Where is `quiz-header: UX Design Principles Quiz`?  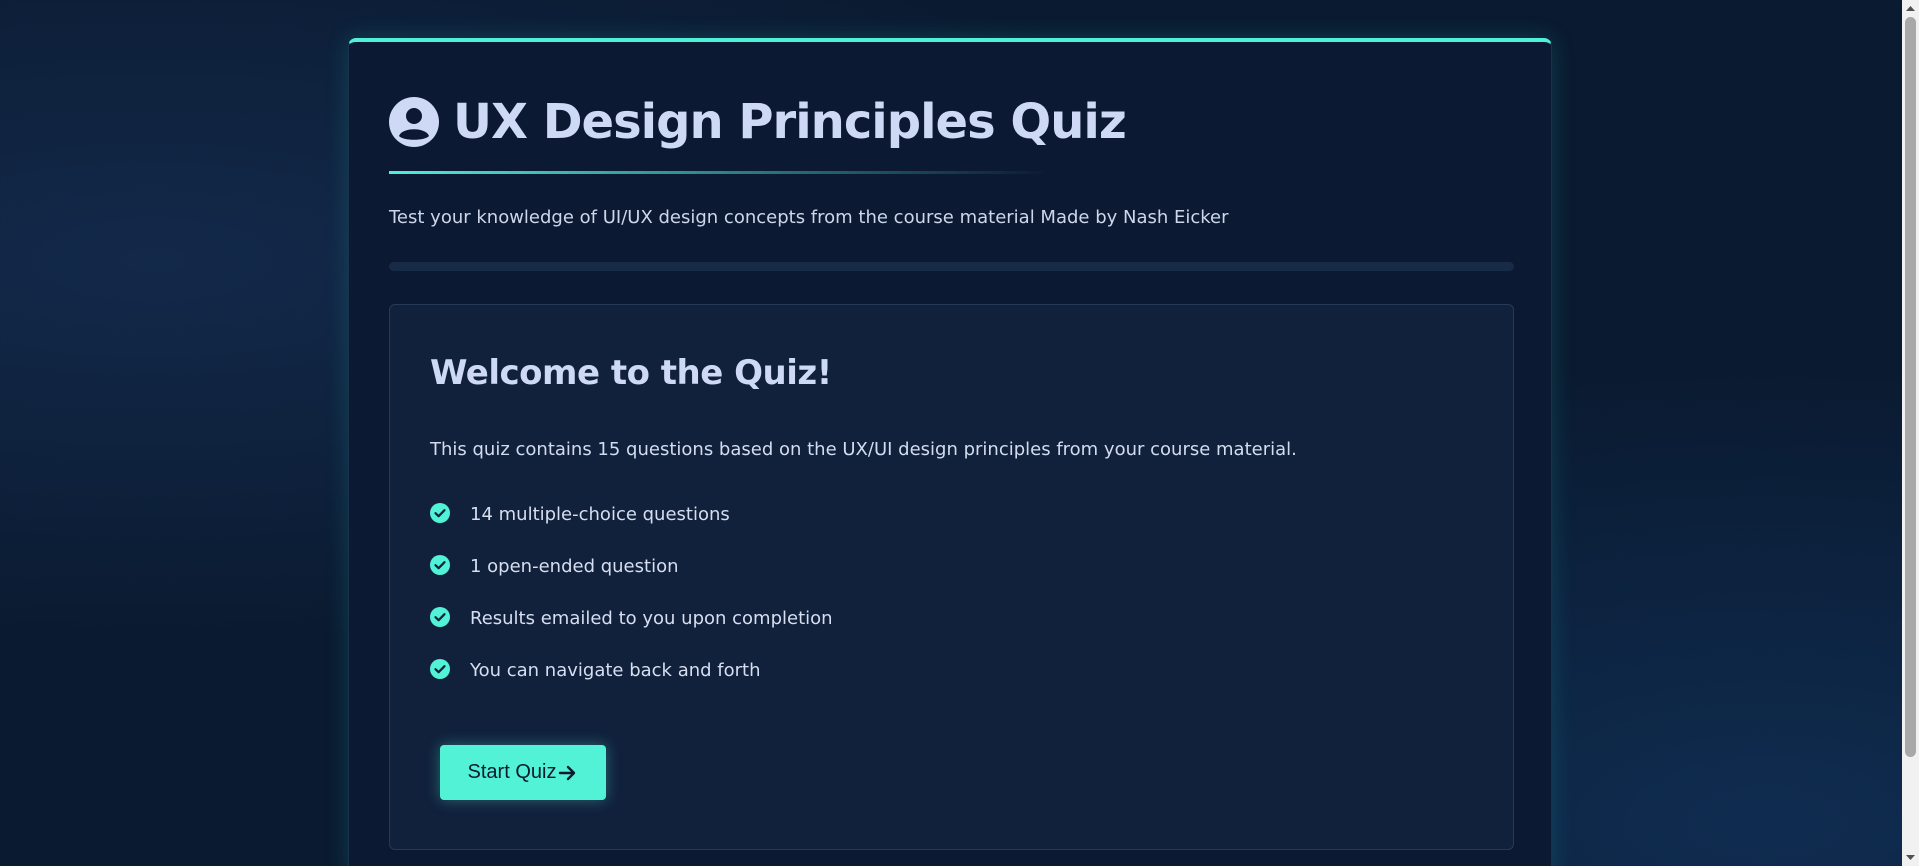
quiz-header: UX Design Principles Quiz is located at coordinates (758, 122).